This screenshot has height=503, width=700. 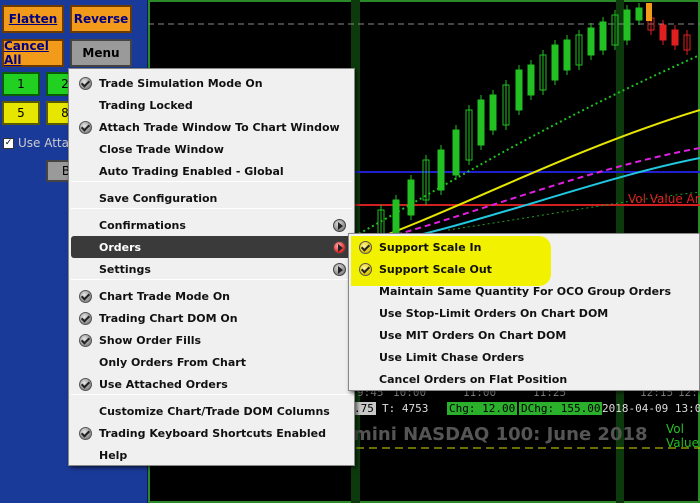 I want to click on menu-item-only-orders-from-chart: Only Orders From Chart, so click(x=211, y=362).